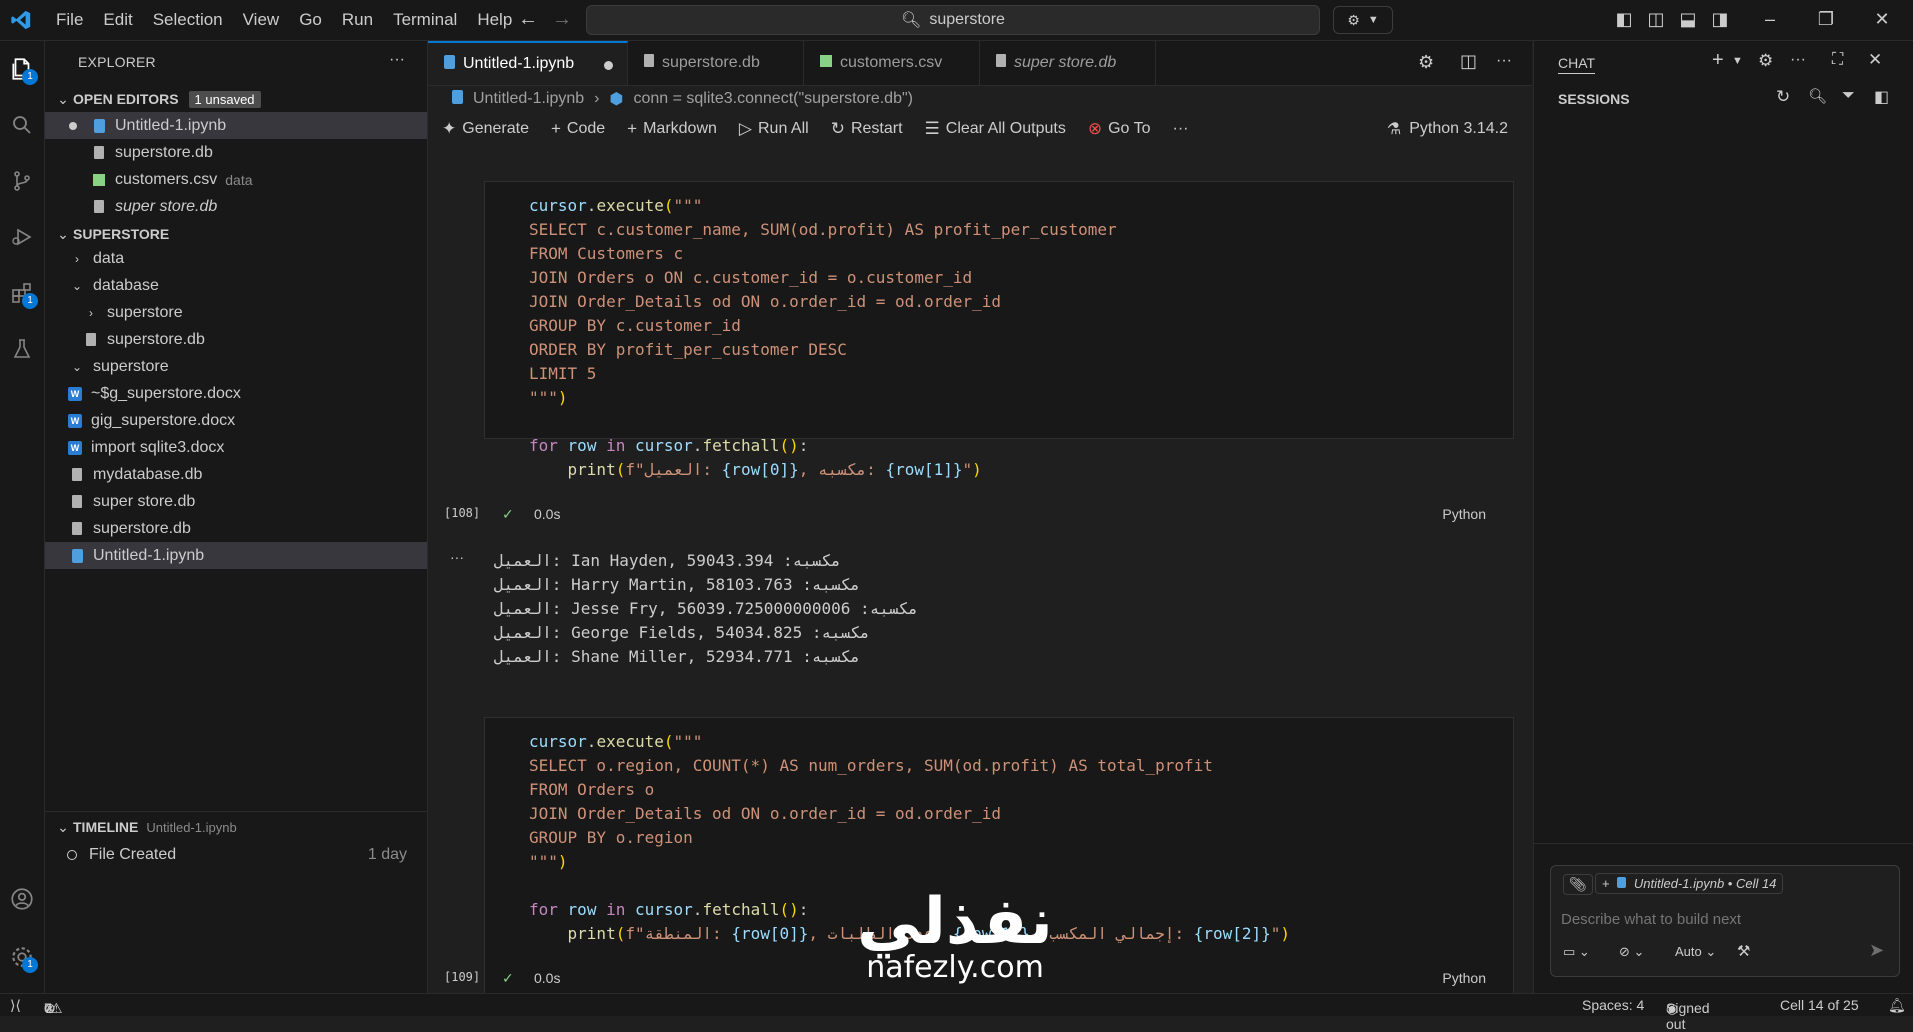 The image size is (1913, 1032). I want to click on tab-super-store-db: super store.db, so click(1068, 63).